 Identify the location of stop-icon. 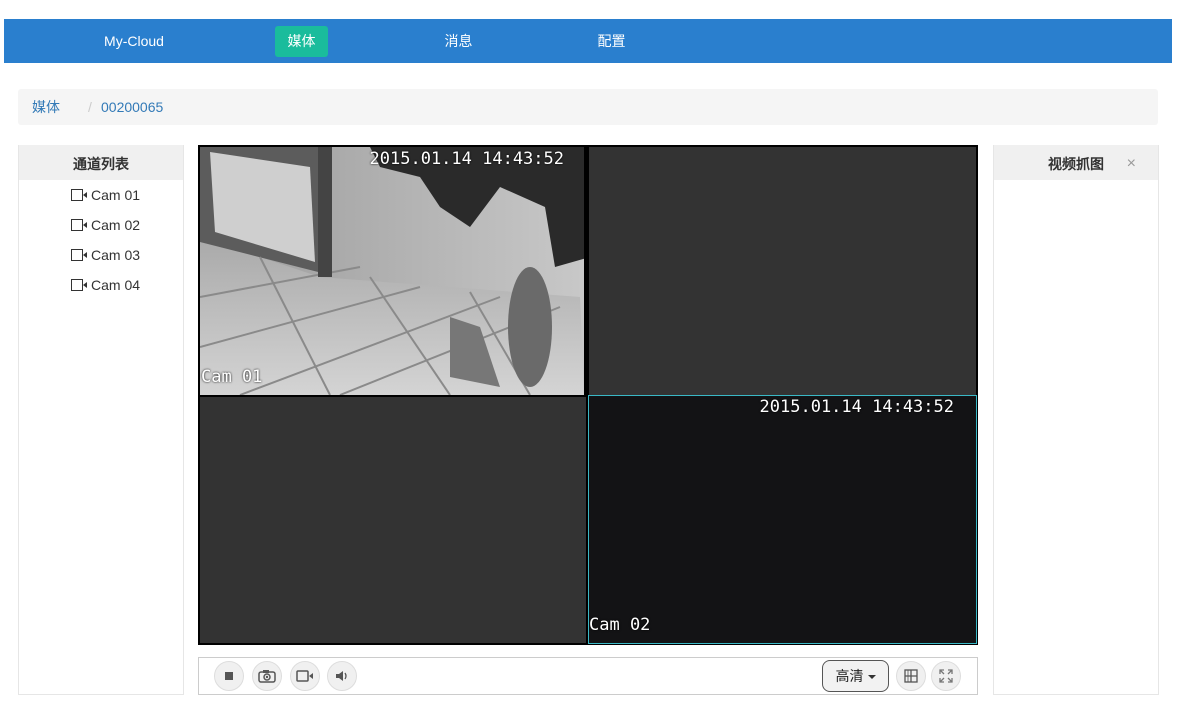
(229, 676).